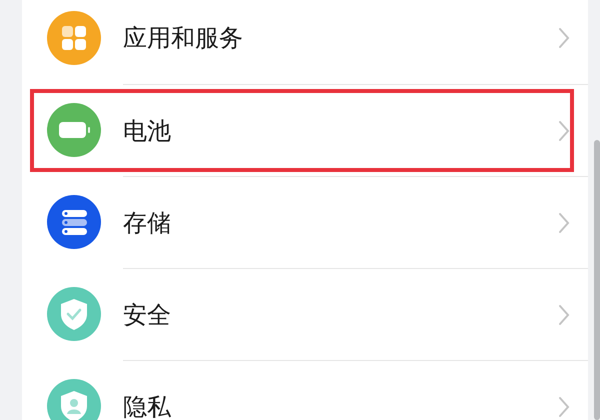  What do you see at coordinates (340, 38) in the screenshot?
I see `setting-label: 应用和服务` at bounding box center [340, 38].